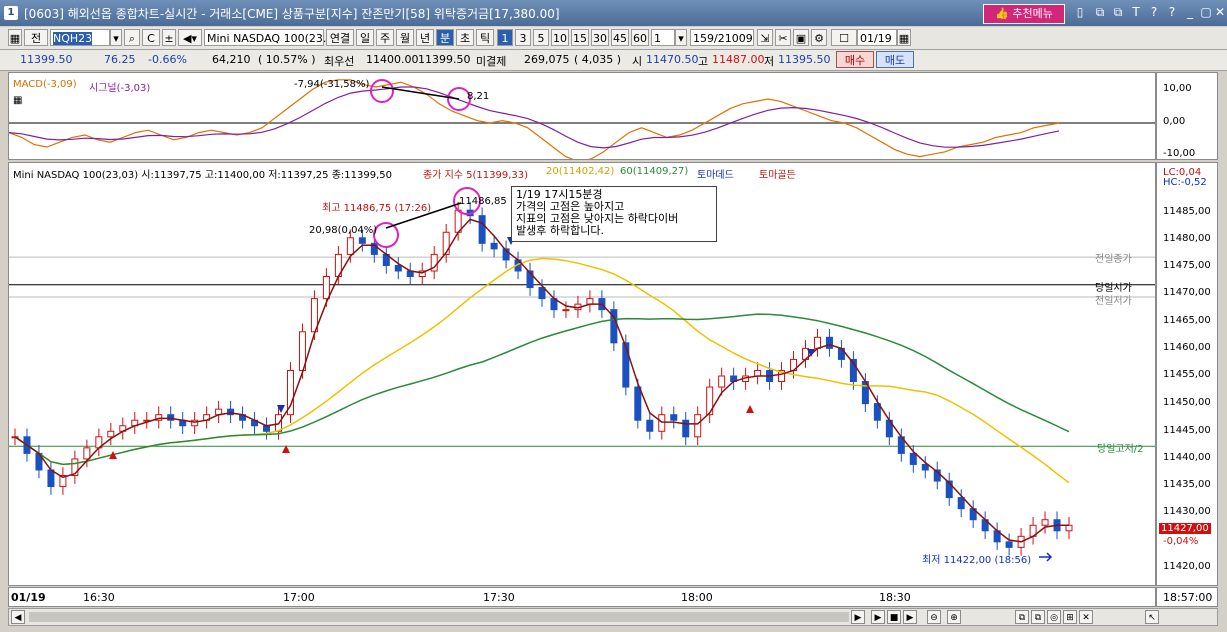 Image resolution: width=1227 pixels, height=632 pixels. What do you see at coordinates (681, 37) in the screenshot?
I see `count-dropdown-icon: ▾` at bounding box center [681, 37].